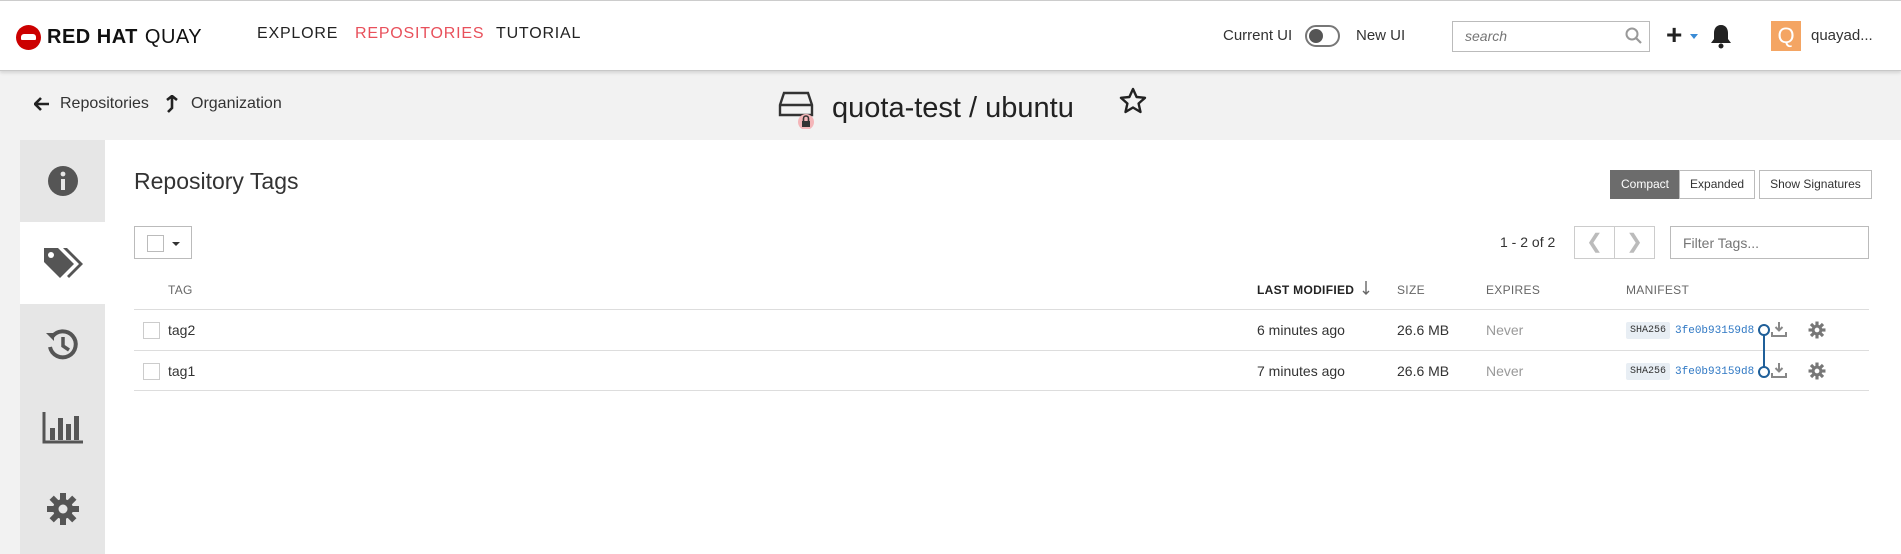  Describe the element at coordinates (419, 34) in the screenshot. I see `nav-repositories: REPOSITORIES` at that location.